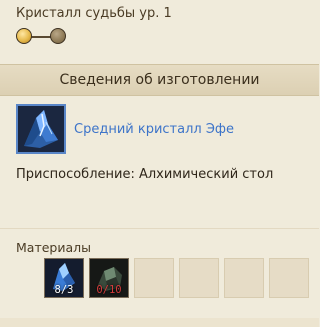  Describe the element at coordinates (109, 278) in the screenshot. I see `material-slot-2: 0/10` at that location.